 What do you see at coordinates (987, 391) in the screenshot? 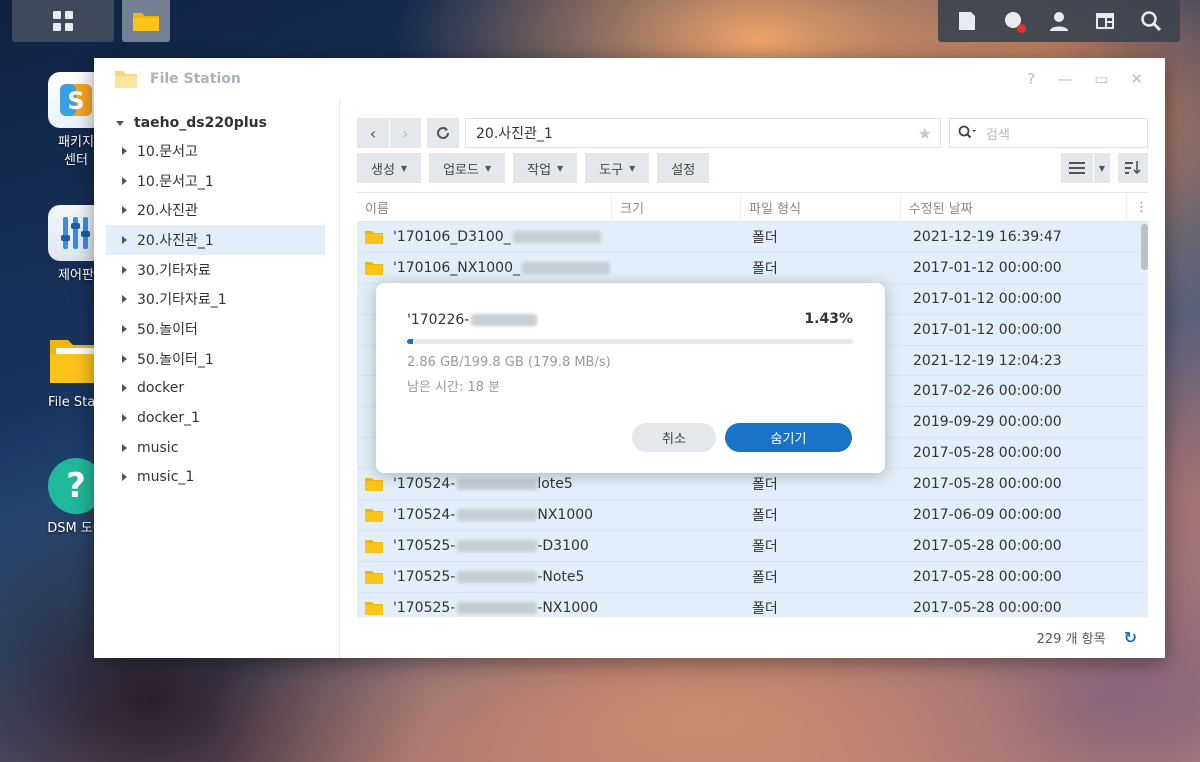
I see `cell-modified: 2017-02-26 00:00:00` at bounding box center [987, 391].